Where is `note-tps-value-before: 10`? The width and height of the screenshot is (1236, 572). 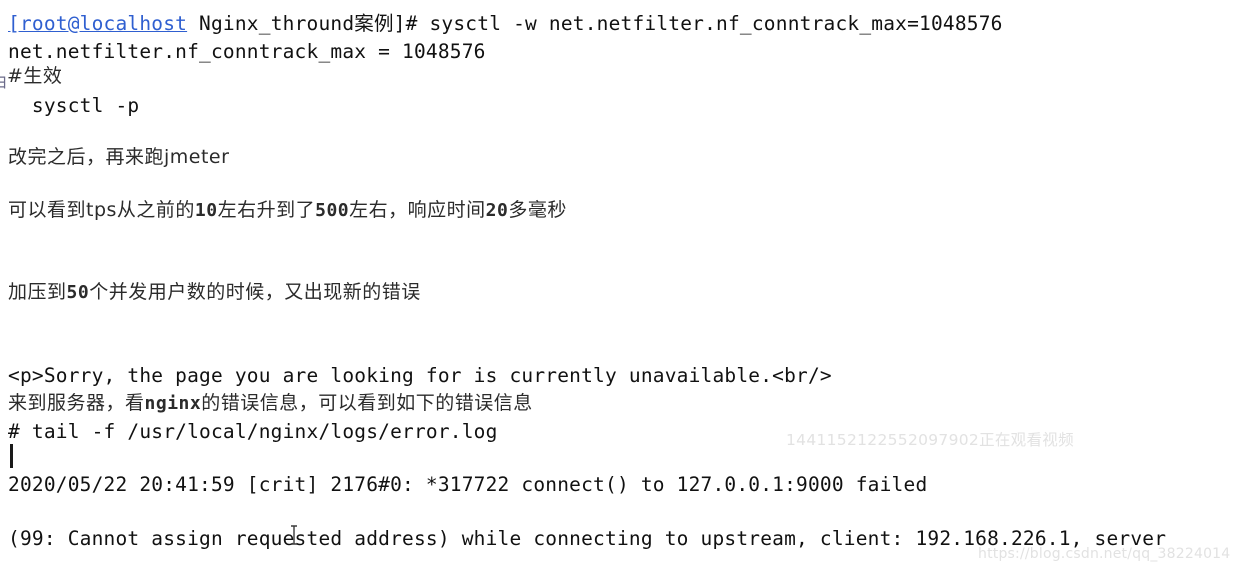 note-tps-value-before: 10 is located at coordinates (206, 210).